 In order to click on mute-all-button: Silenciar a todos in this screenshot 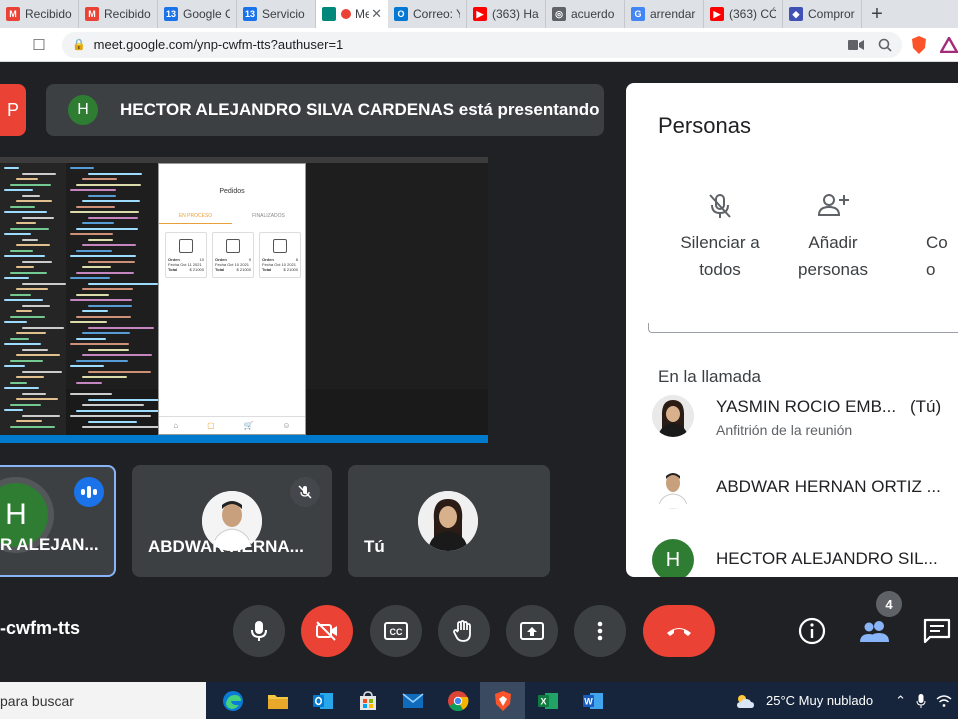, I will do `click(720, 237)`.